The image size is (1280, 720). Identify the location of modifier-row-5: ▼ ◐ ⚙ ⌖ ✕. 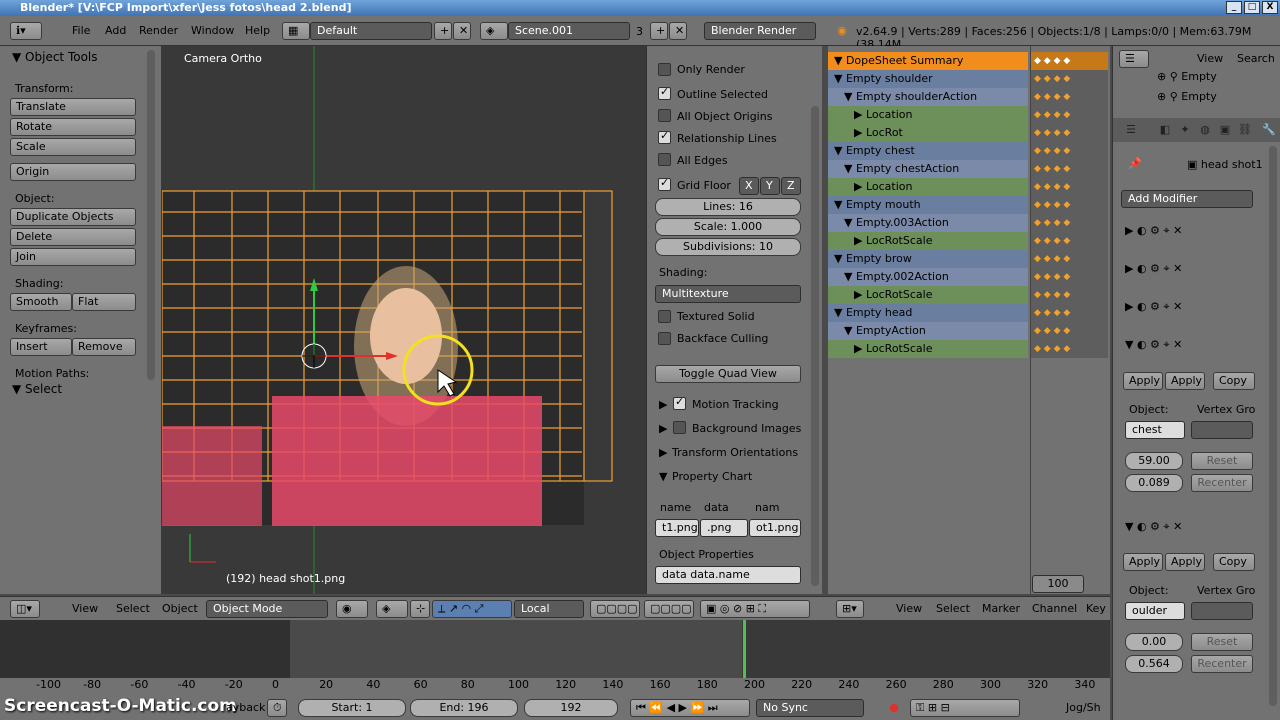
(1196, 528).